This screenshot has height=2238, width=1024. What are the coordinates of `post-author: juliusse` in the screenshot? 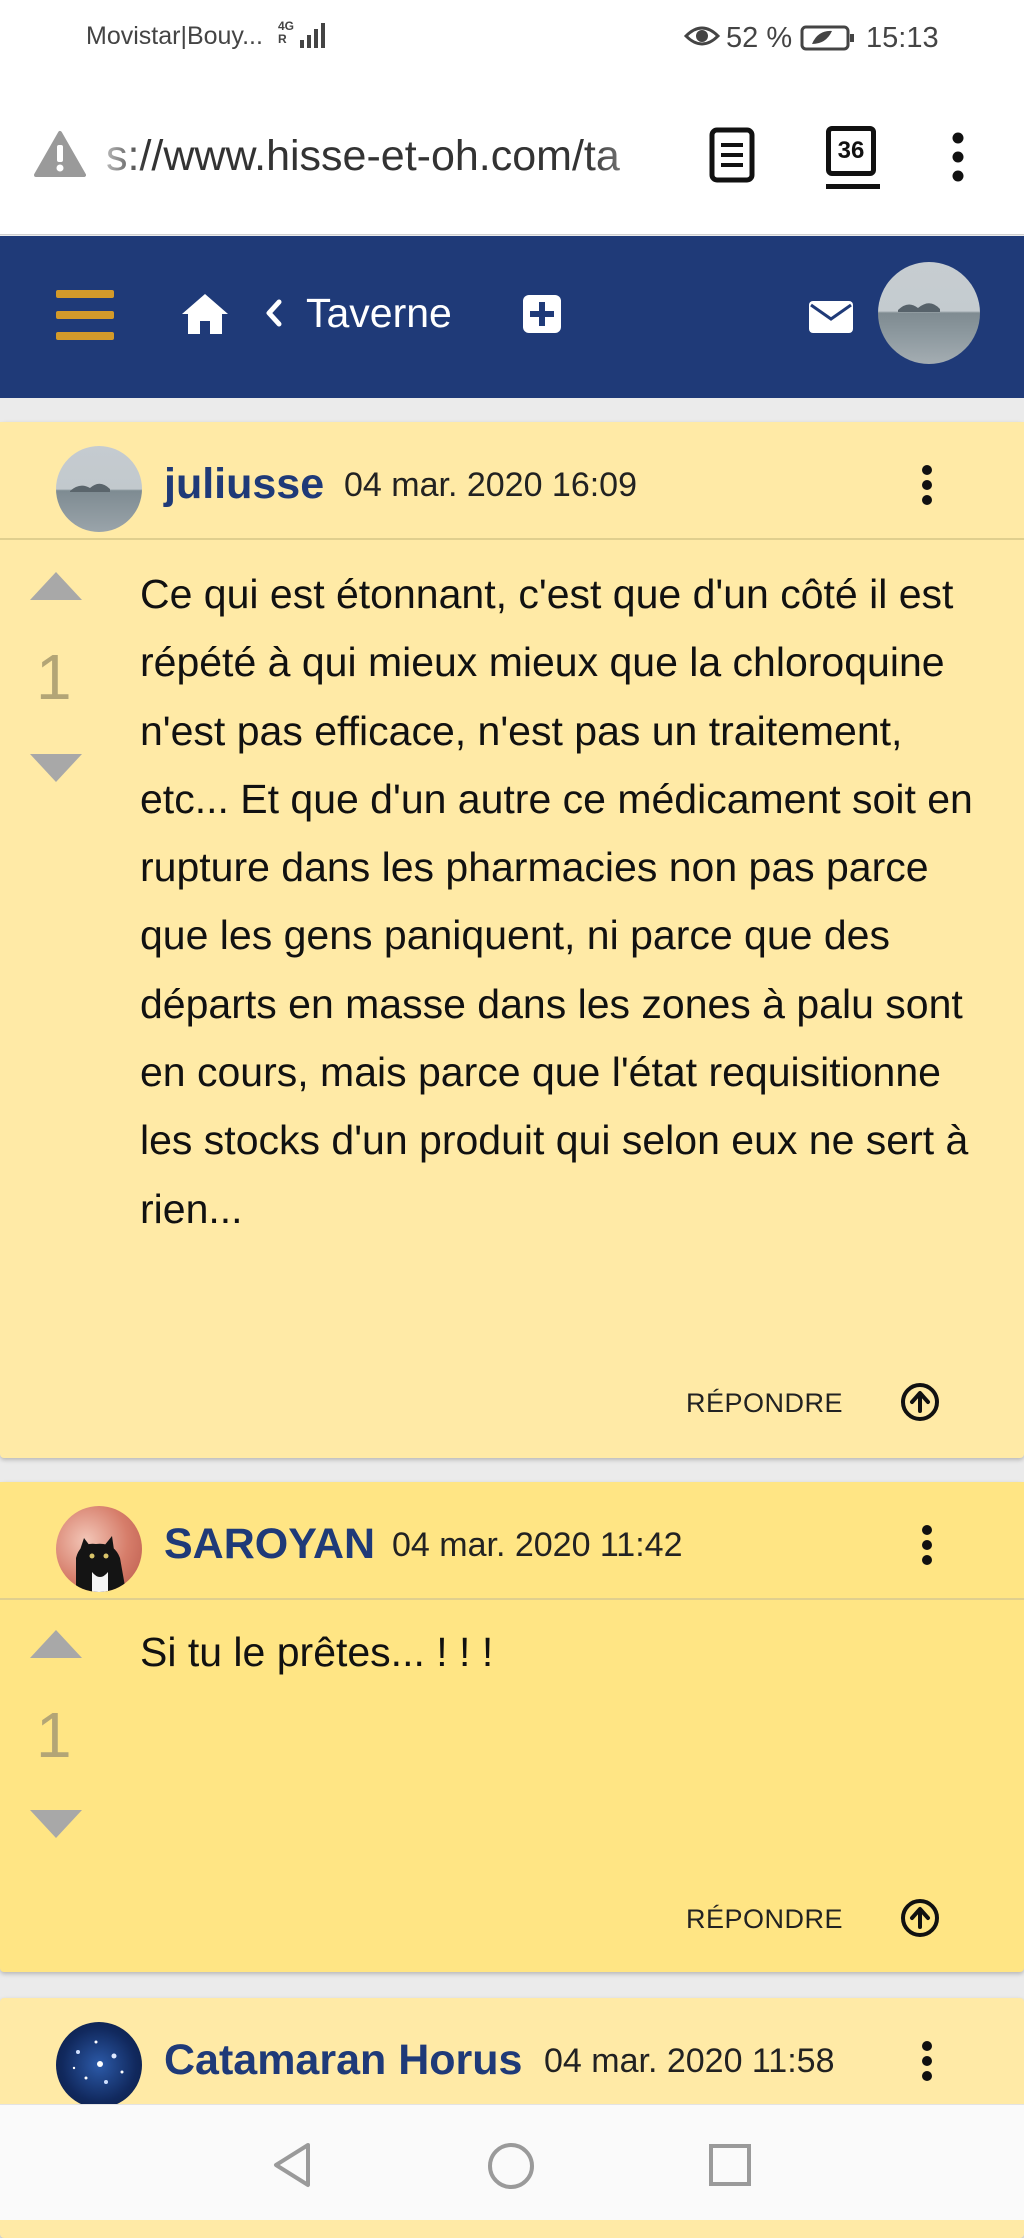 It's located at (244, 484).